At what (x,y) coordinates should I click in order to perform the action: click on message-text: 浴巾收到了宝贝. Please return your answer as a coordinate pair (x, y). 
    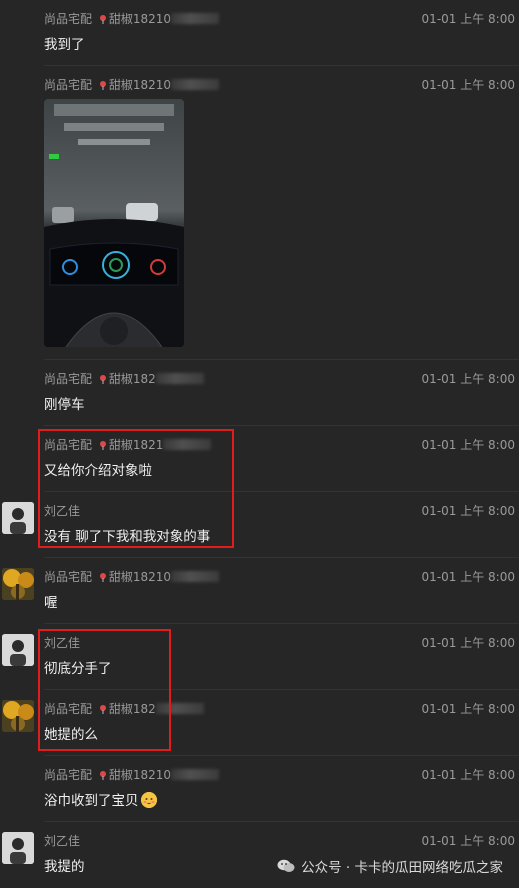
    Looking at the image, I should click on (91, 801).